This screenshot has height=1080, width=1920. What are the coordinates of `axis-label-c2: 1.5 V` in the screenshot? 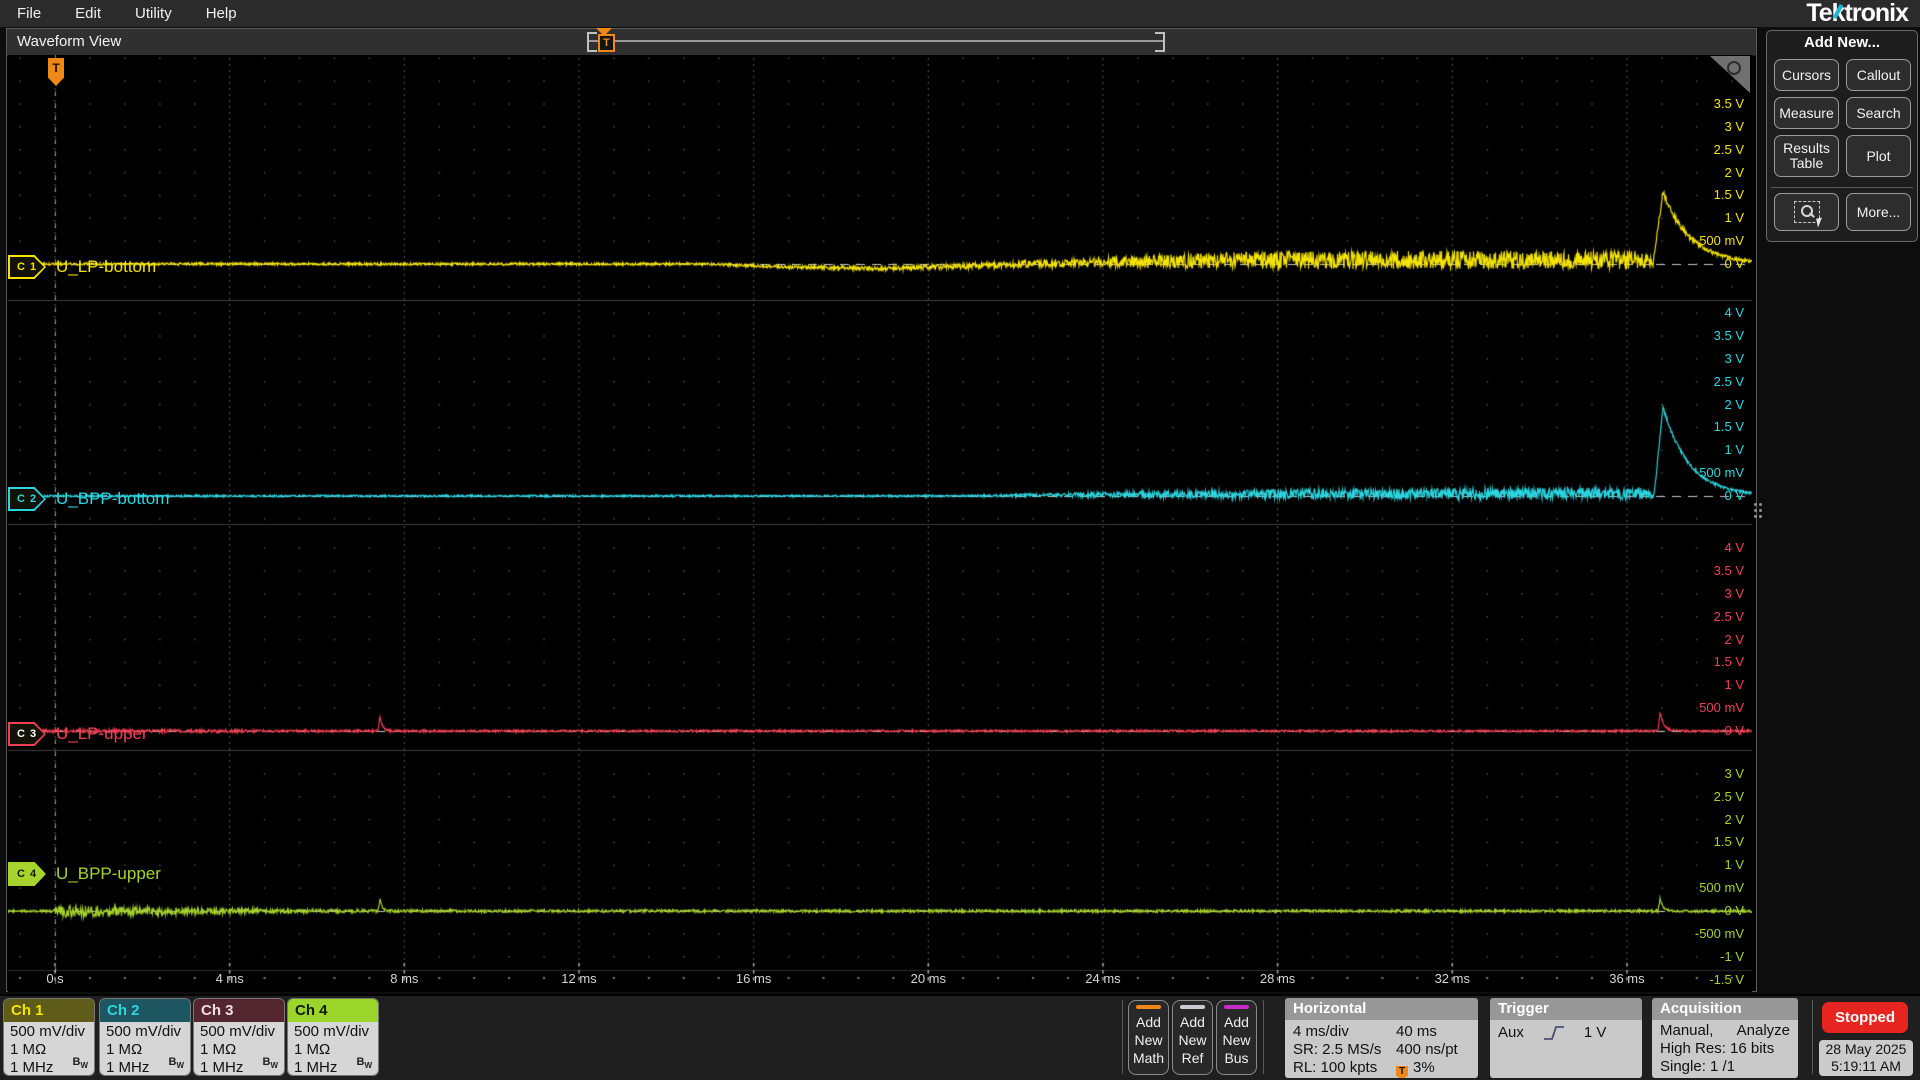 It's located at (1728, 427).